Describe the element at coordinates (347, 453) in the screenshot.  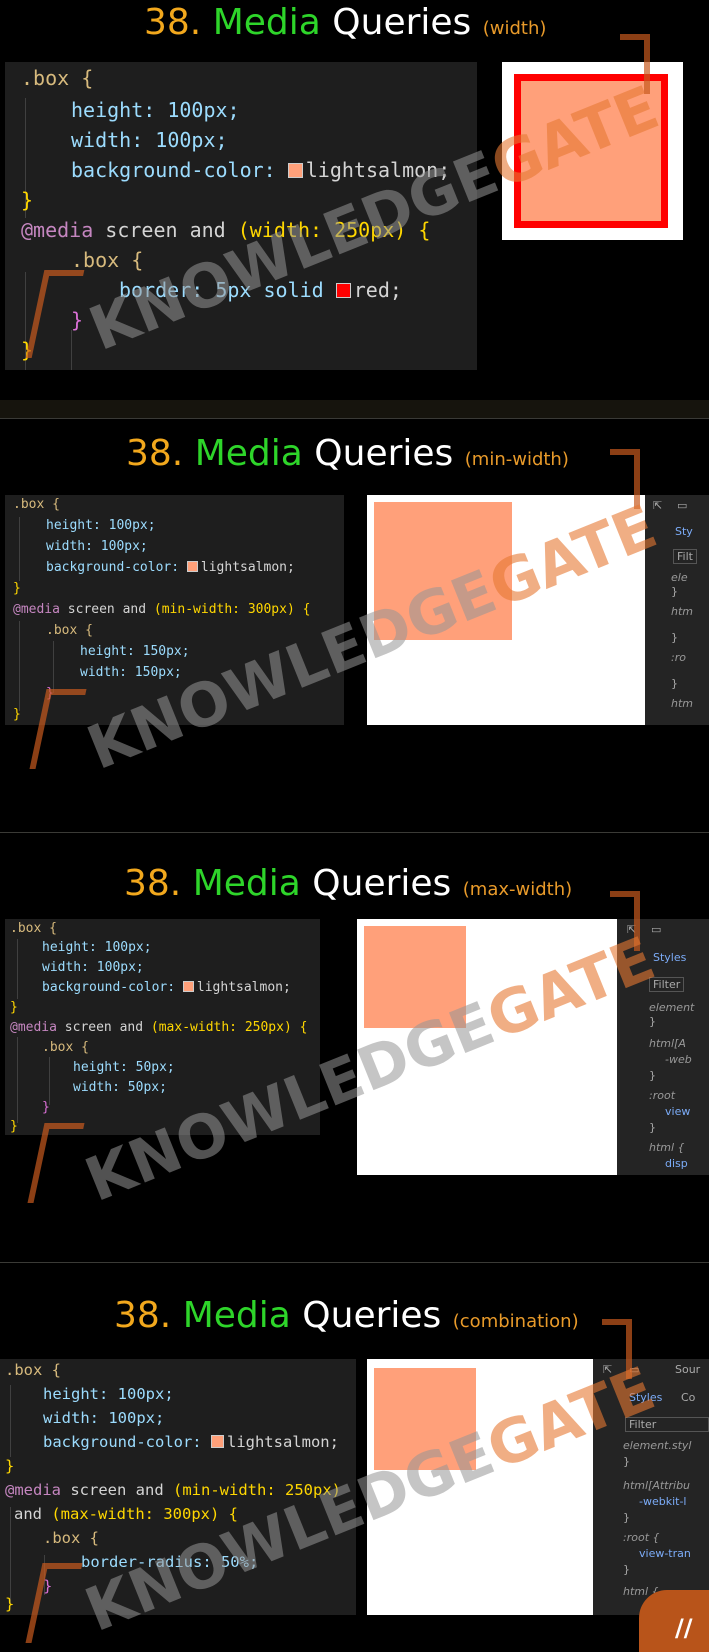
I see `panel-title: 38. Media Queries (min-width)` at that location.